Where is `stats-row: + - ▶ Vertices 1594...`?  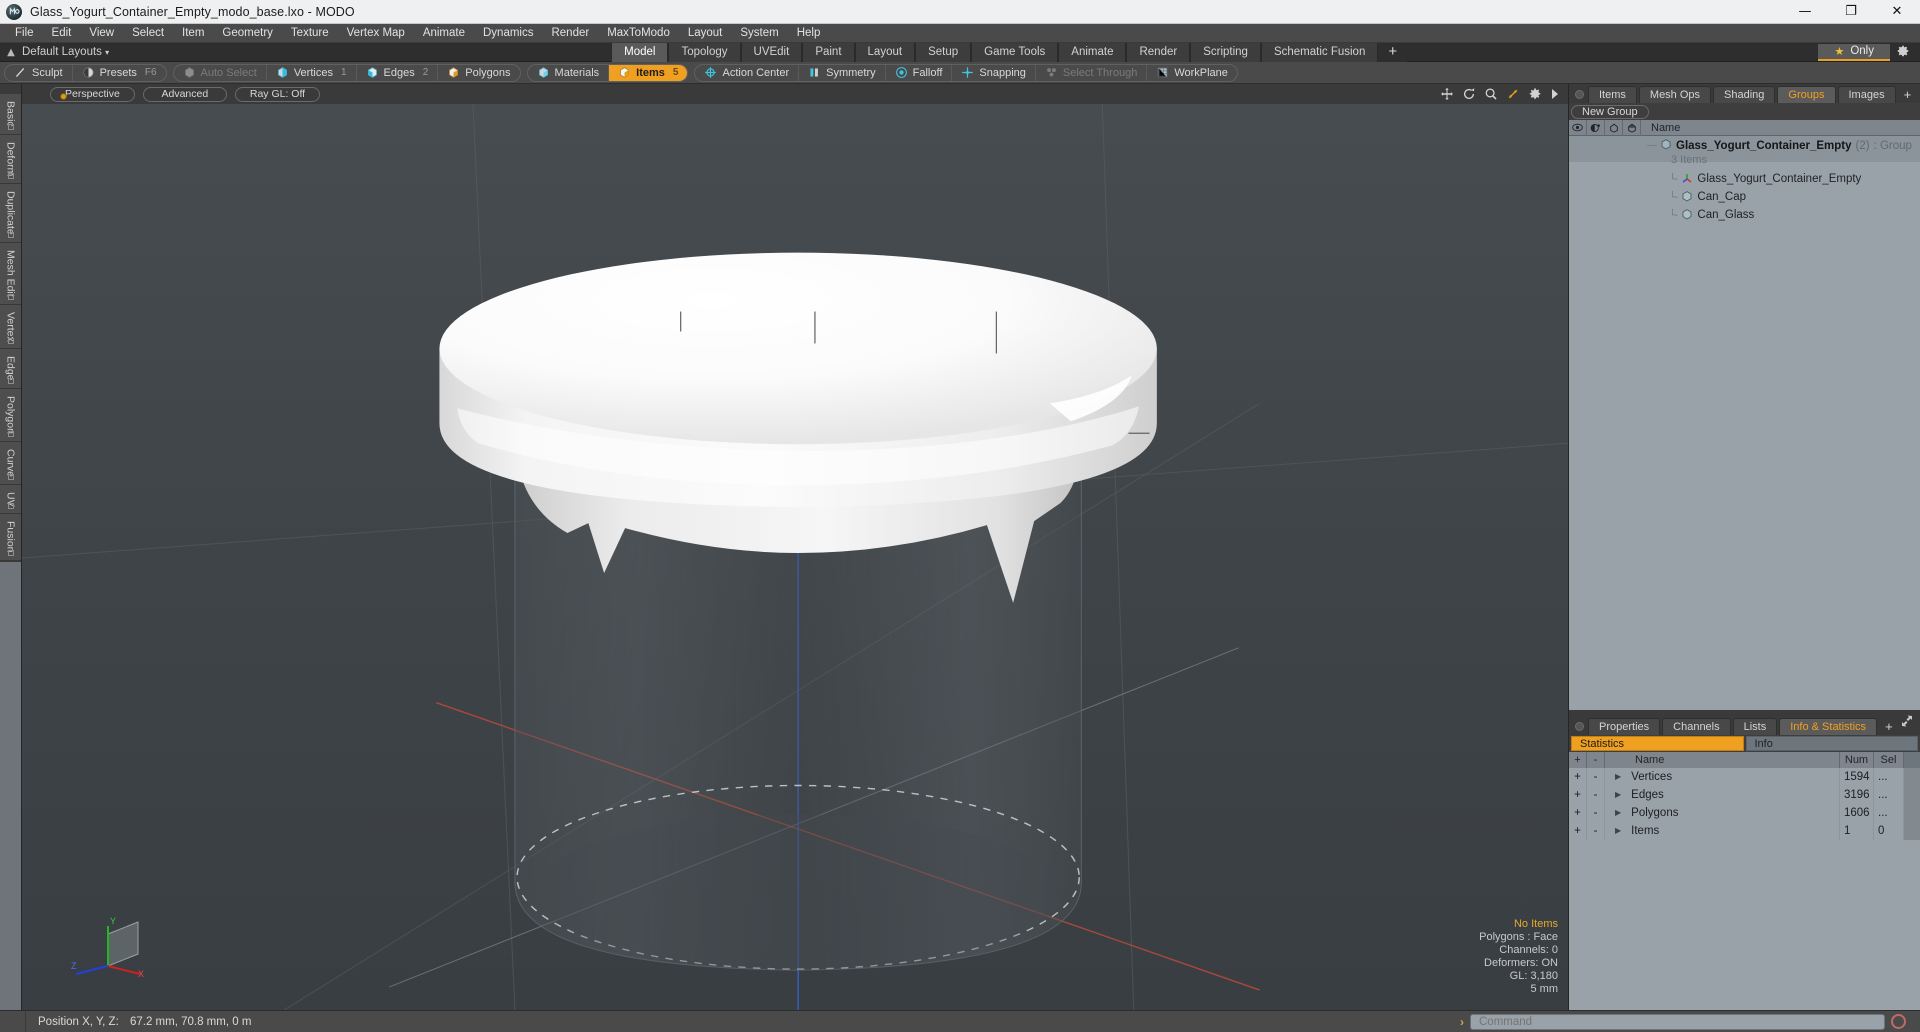 stats-row: + - ▶ Vertices 1594... is located at coordinates (1744, 777).